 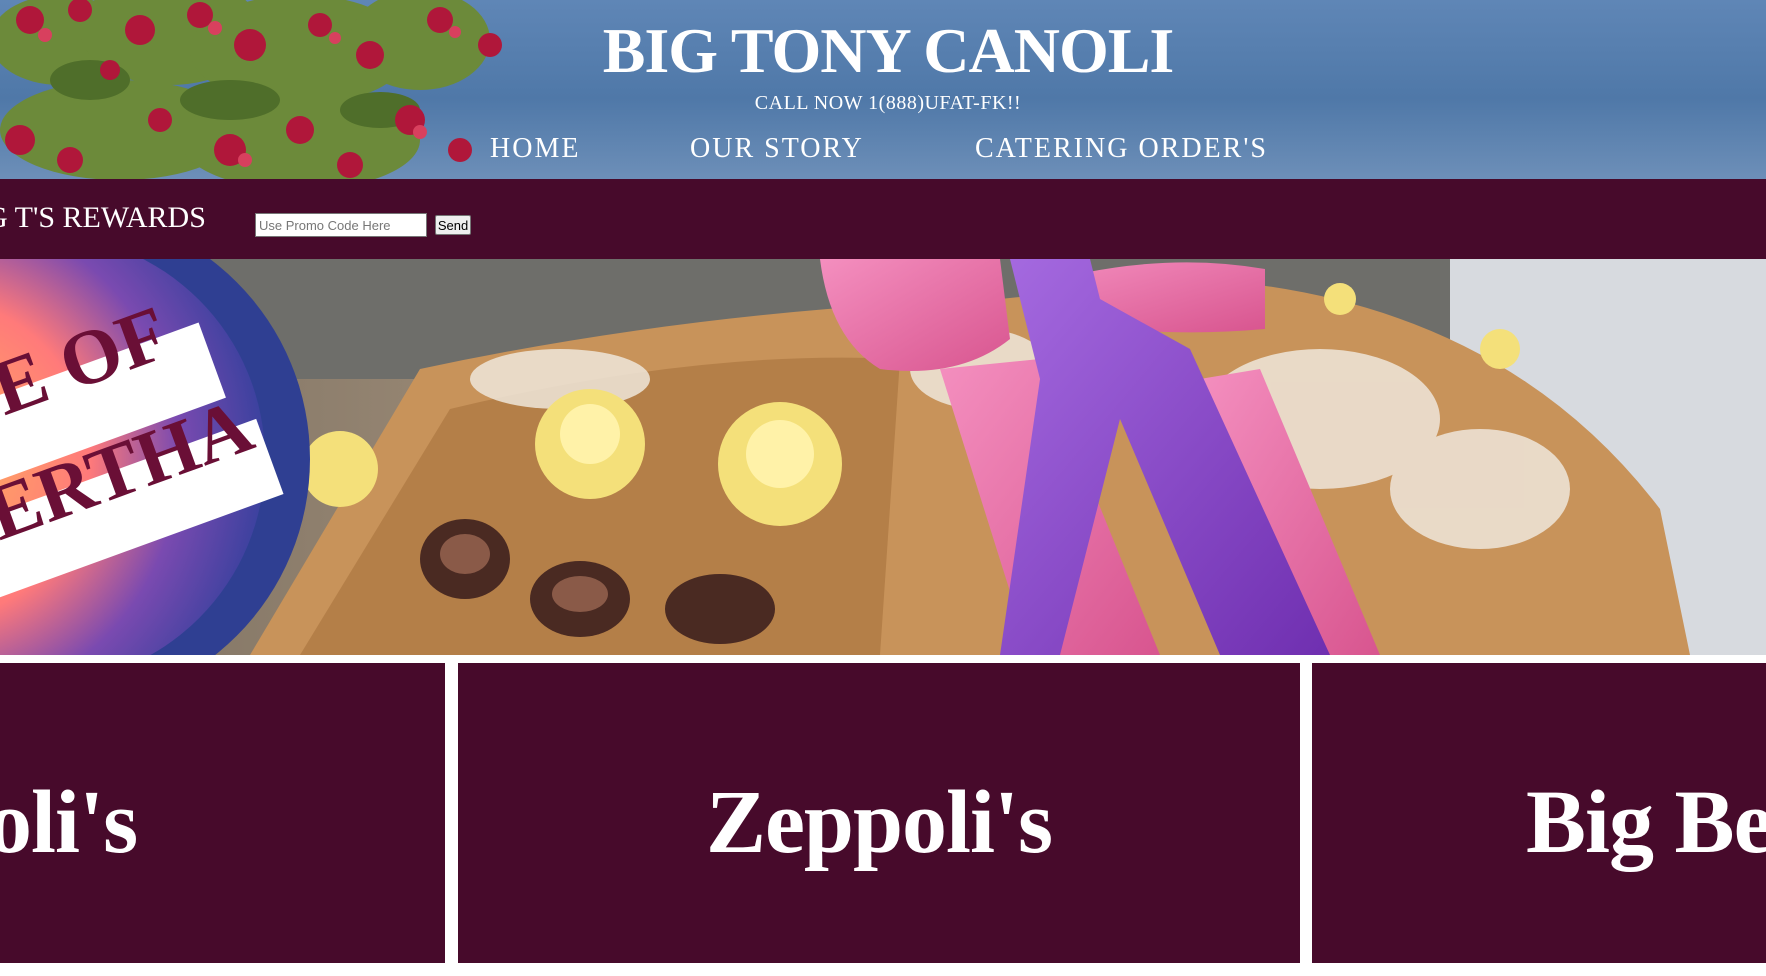 What do you see at coordinates (888, 50) in the screenshot?
I see `site-title: BIG TONY CANOLI` at bounding box center [888, 50].